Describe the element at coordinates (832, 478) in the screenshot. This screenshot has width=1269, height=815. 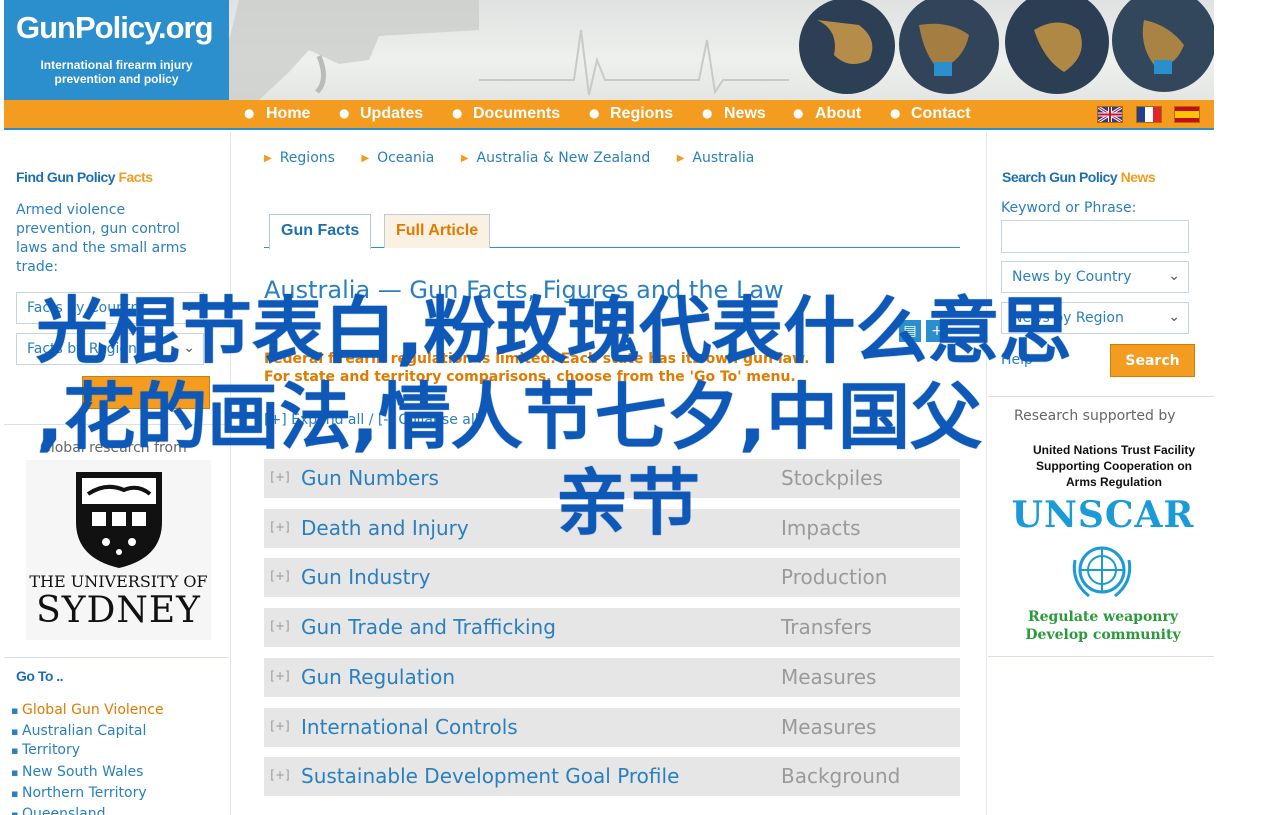
I see `section-category: Stockpiles` at that location.